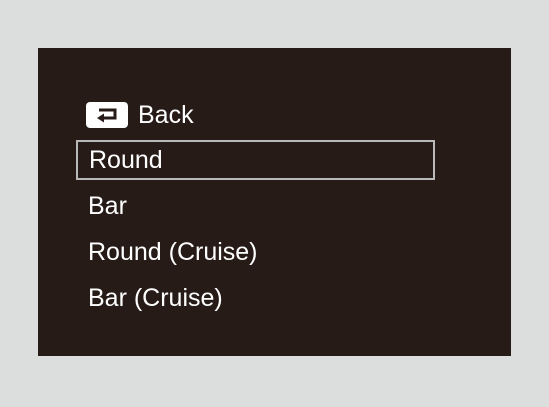 The width and height of the screenshot is (549, 407). I want to click on menu-item-bar: Bar, so click(255, 206).